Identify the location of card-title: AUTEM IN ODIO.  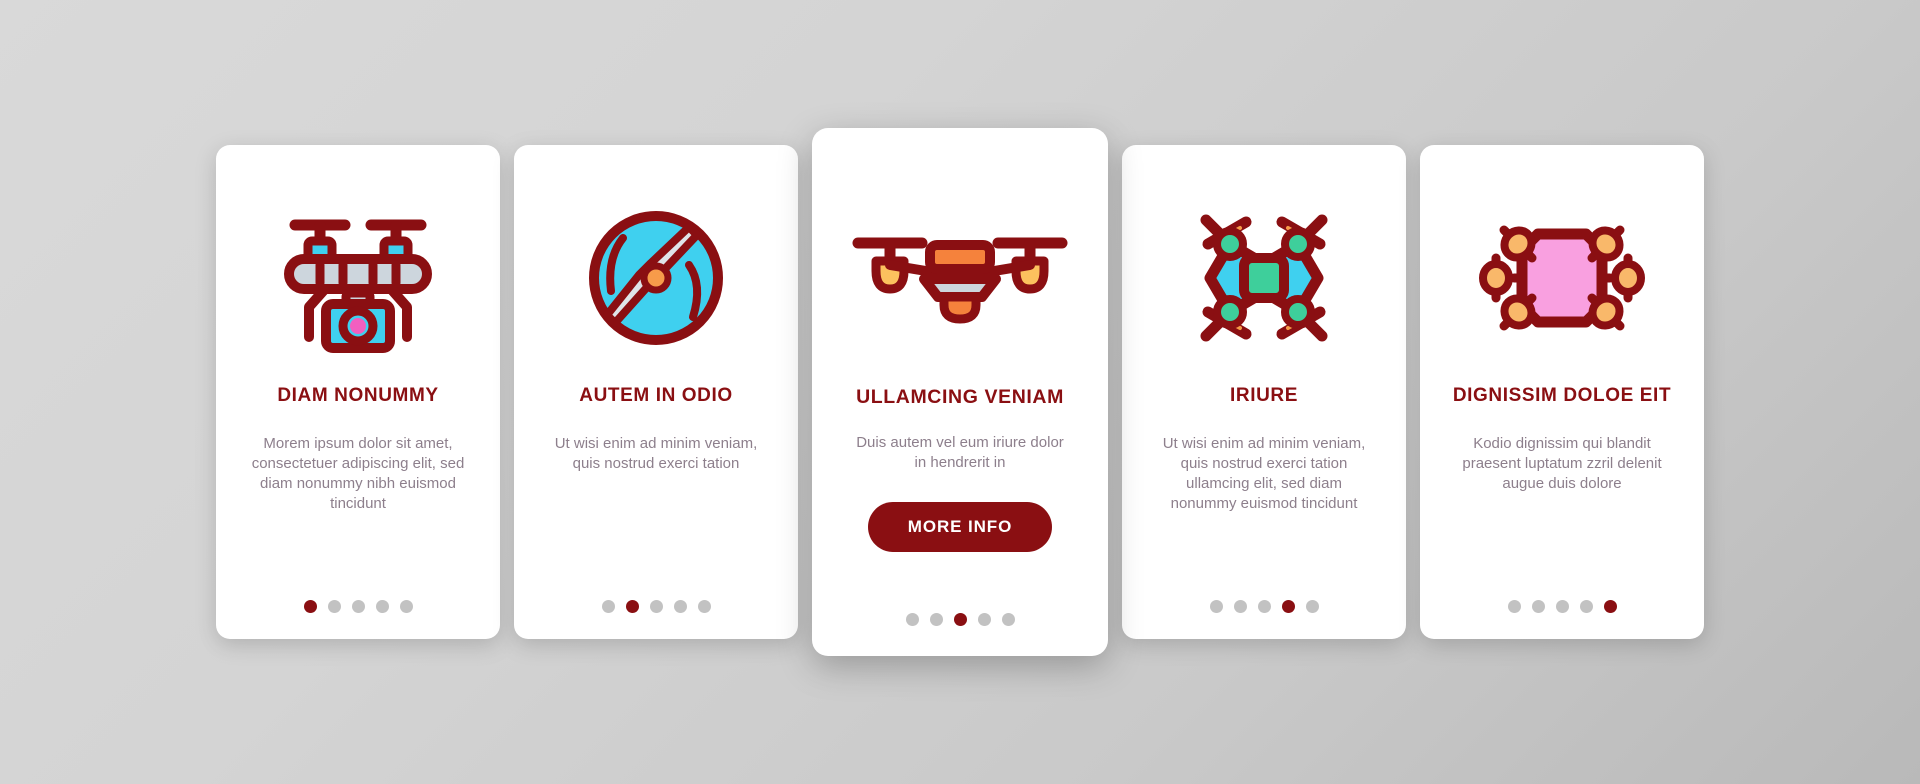
(656, 395).